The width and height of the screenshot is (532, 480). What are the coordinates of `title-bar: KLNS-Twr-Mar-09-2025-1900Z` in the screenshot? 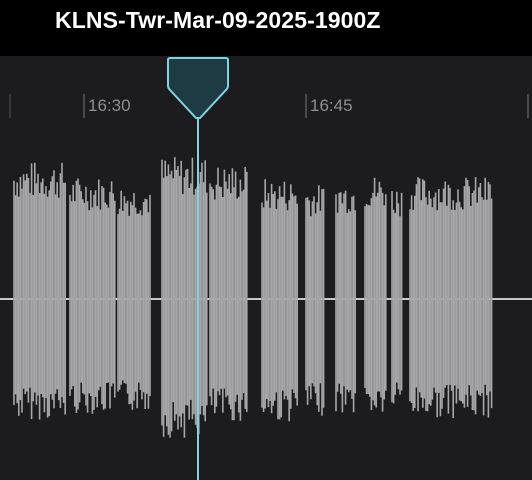 It's located at (266, 26).